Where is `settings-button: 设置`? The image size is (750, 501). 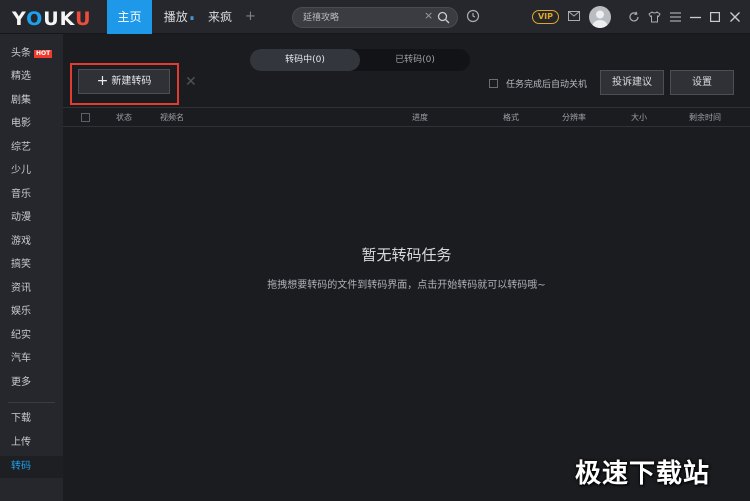
settings-button: 设置 is located at coordinates (702, 82).